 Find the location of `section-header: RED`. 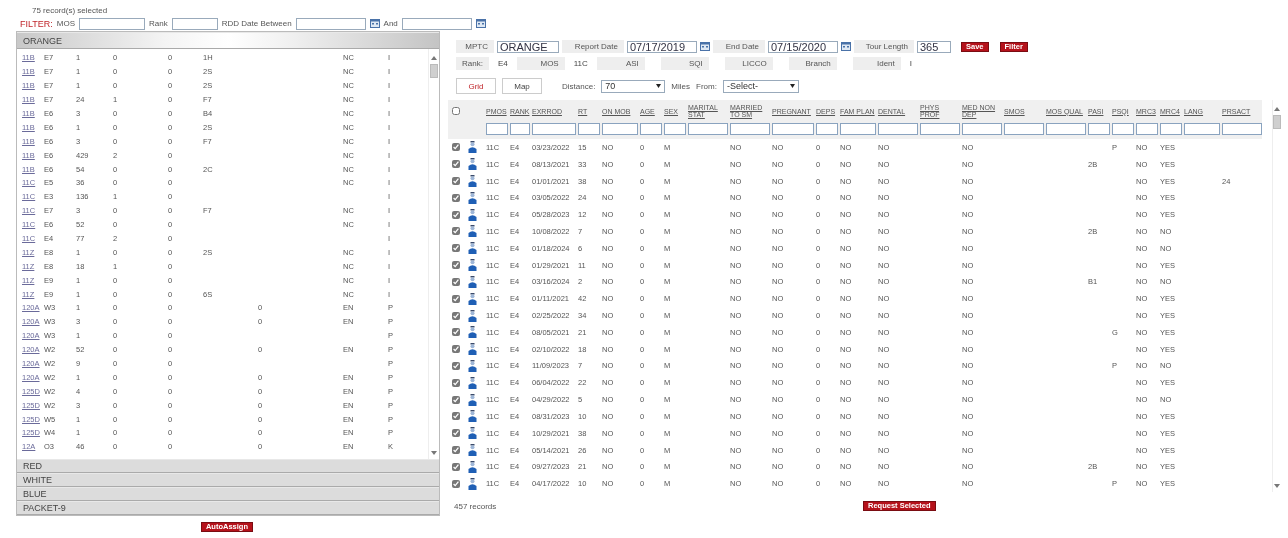

section-header: RED is located at coordinates (228, 466).